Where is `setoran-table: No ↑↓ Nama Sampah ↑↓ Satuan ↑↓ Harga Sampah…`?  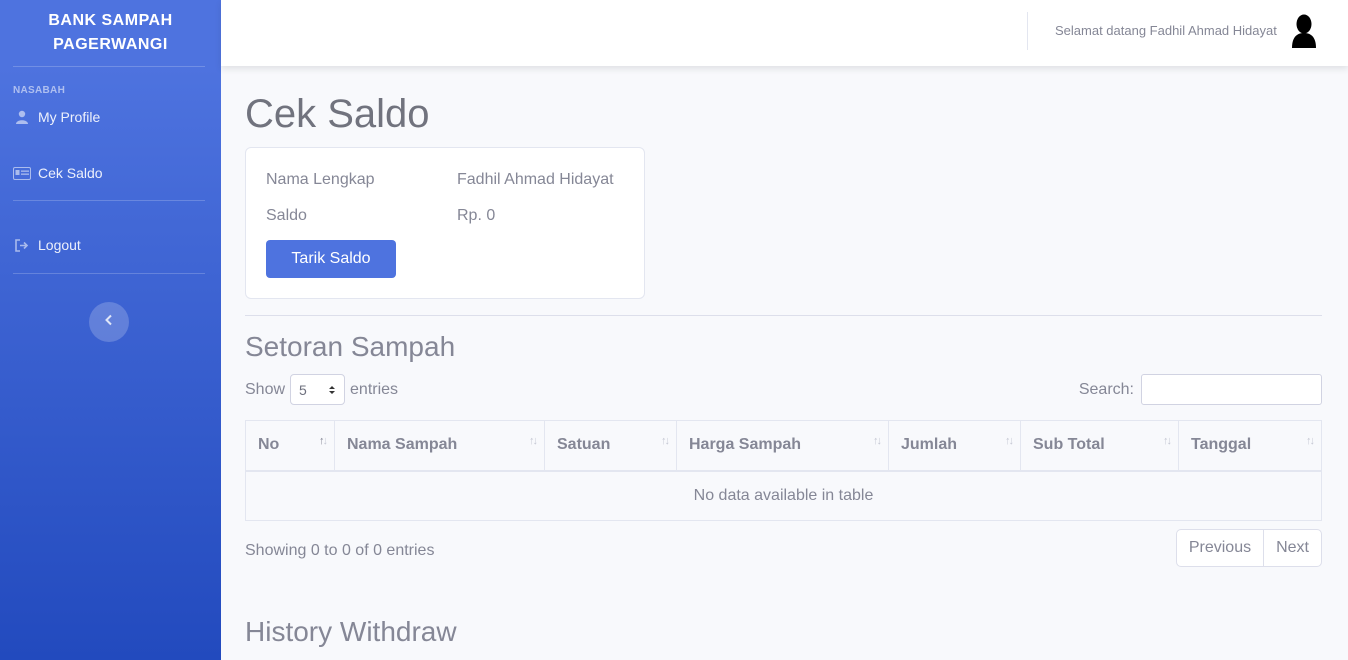
setoran-table: No ↑↓ Nama Sampah ↑↓ Satuan ↑↓ Harga Sampah… is located at coordinates (783, 470).